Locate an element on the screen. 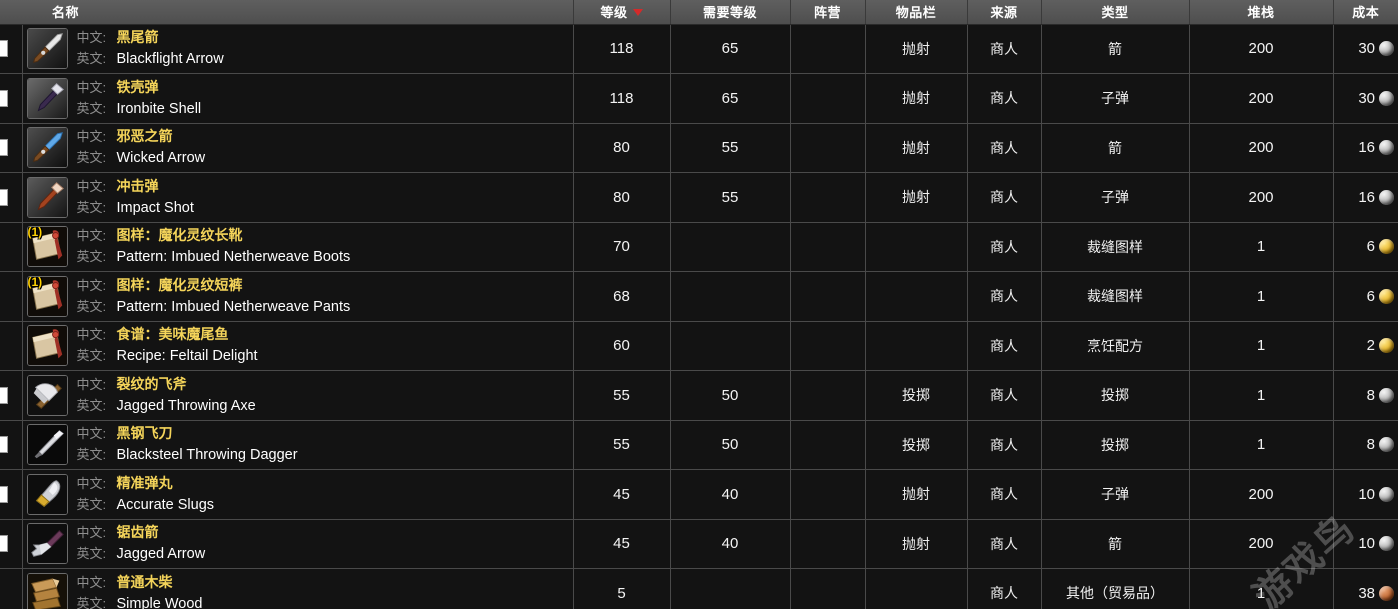 The image size is (1398, 609). header-slot: 物品栏 is located at coordinates (916, 12).